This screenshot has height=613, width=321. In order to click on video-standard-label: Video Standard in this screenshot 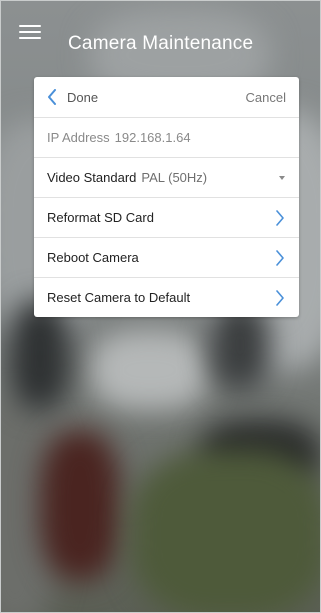, I will do `click(92, 177)`.